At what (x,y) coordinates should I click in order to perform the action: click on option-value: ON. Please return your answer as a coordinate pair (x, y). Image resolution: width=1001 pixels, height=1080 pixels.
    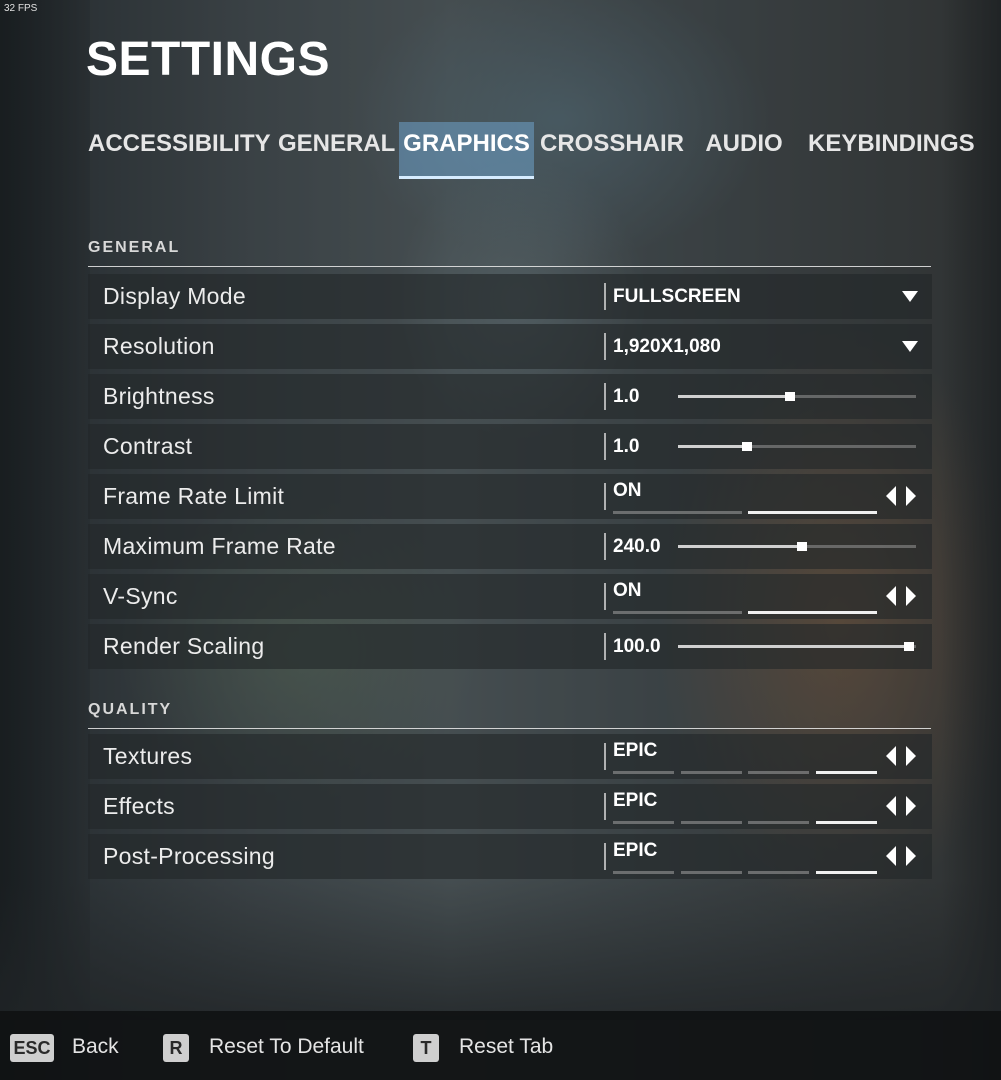
    Looking at the image, I should click on (627, 490).